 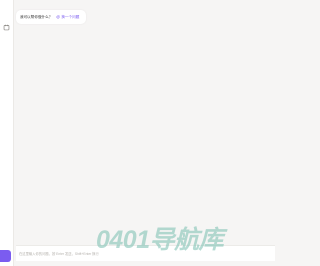 I want to click on greeting-text: 我可以帮你做什么？, so click(x=36, y=16).